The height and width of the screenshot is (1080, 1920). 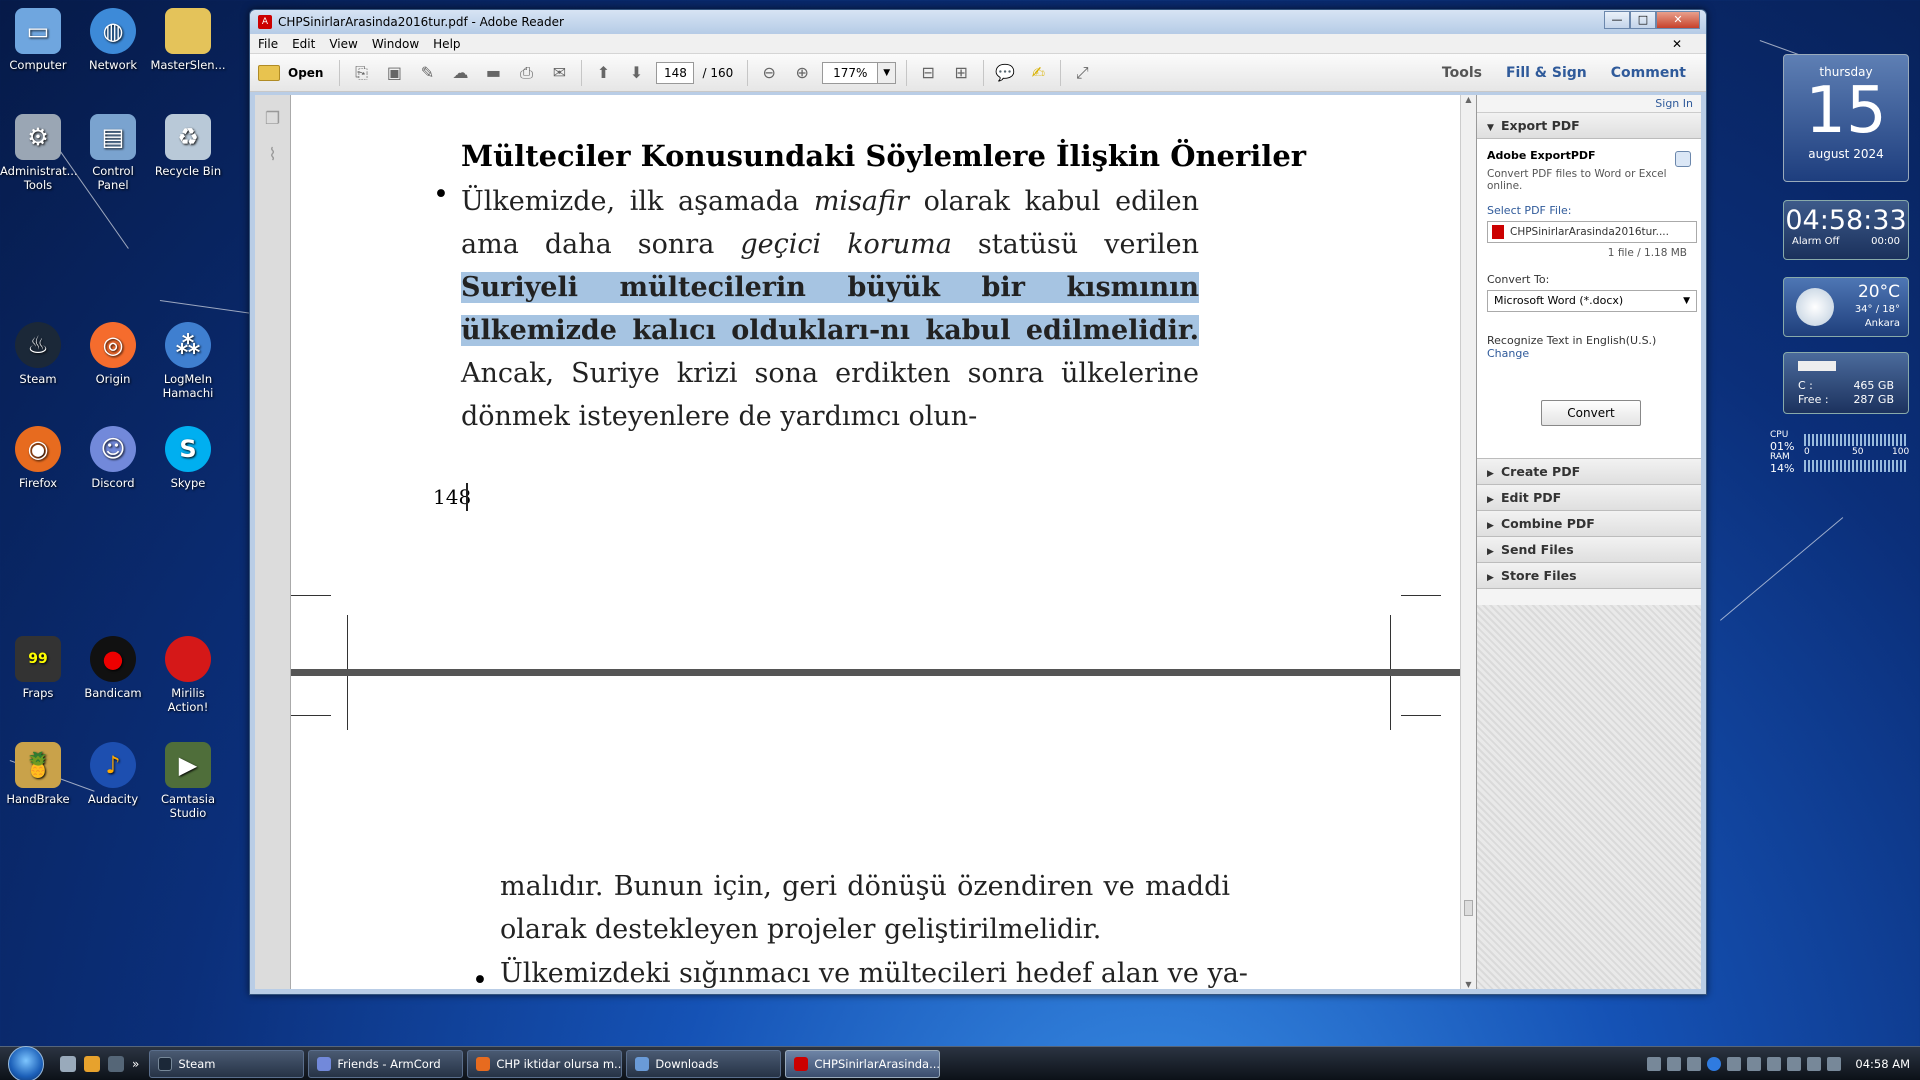 What do you see at coordinates (113, 153) in the screenshot?
I see `desktop-icon-control-panel: ▤ Control Panel` at bounding box center [113, 153].